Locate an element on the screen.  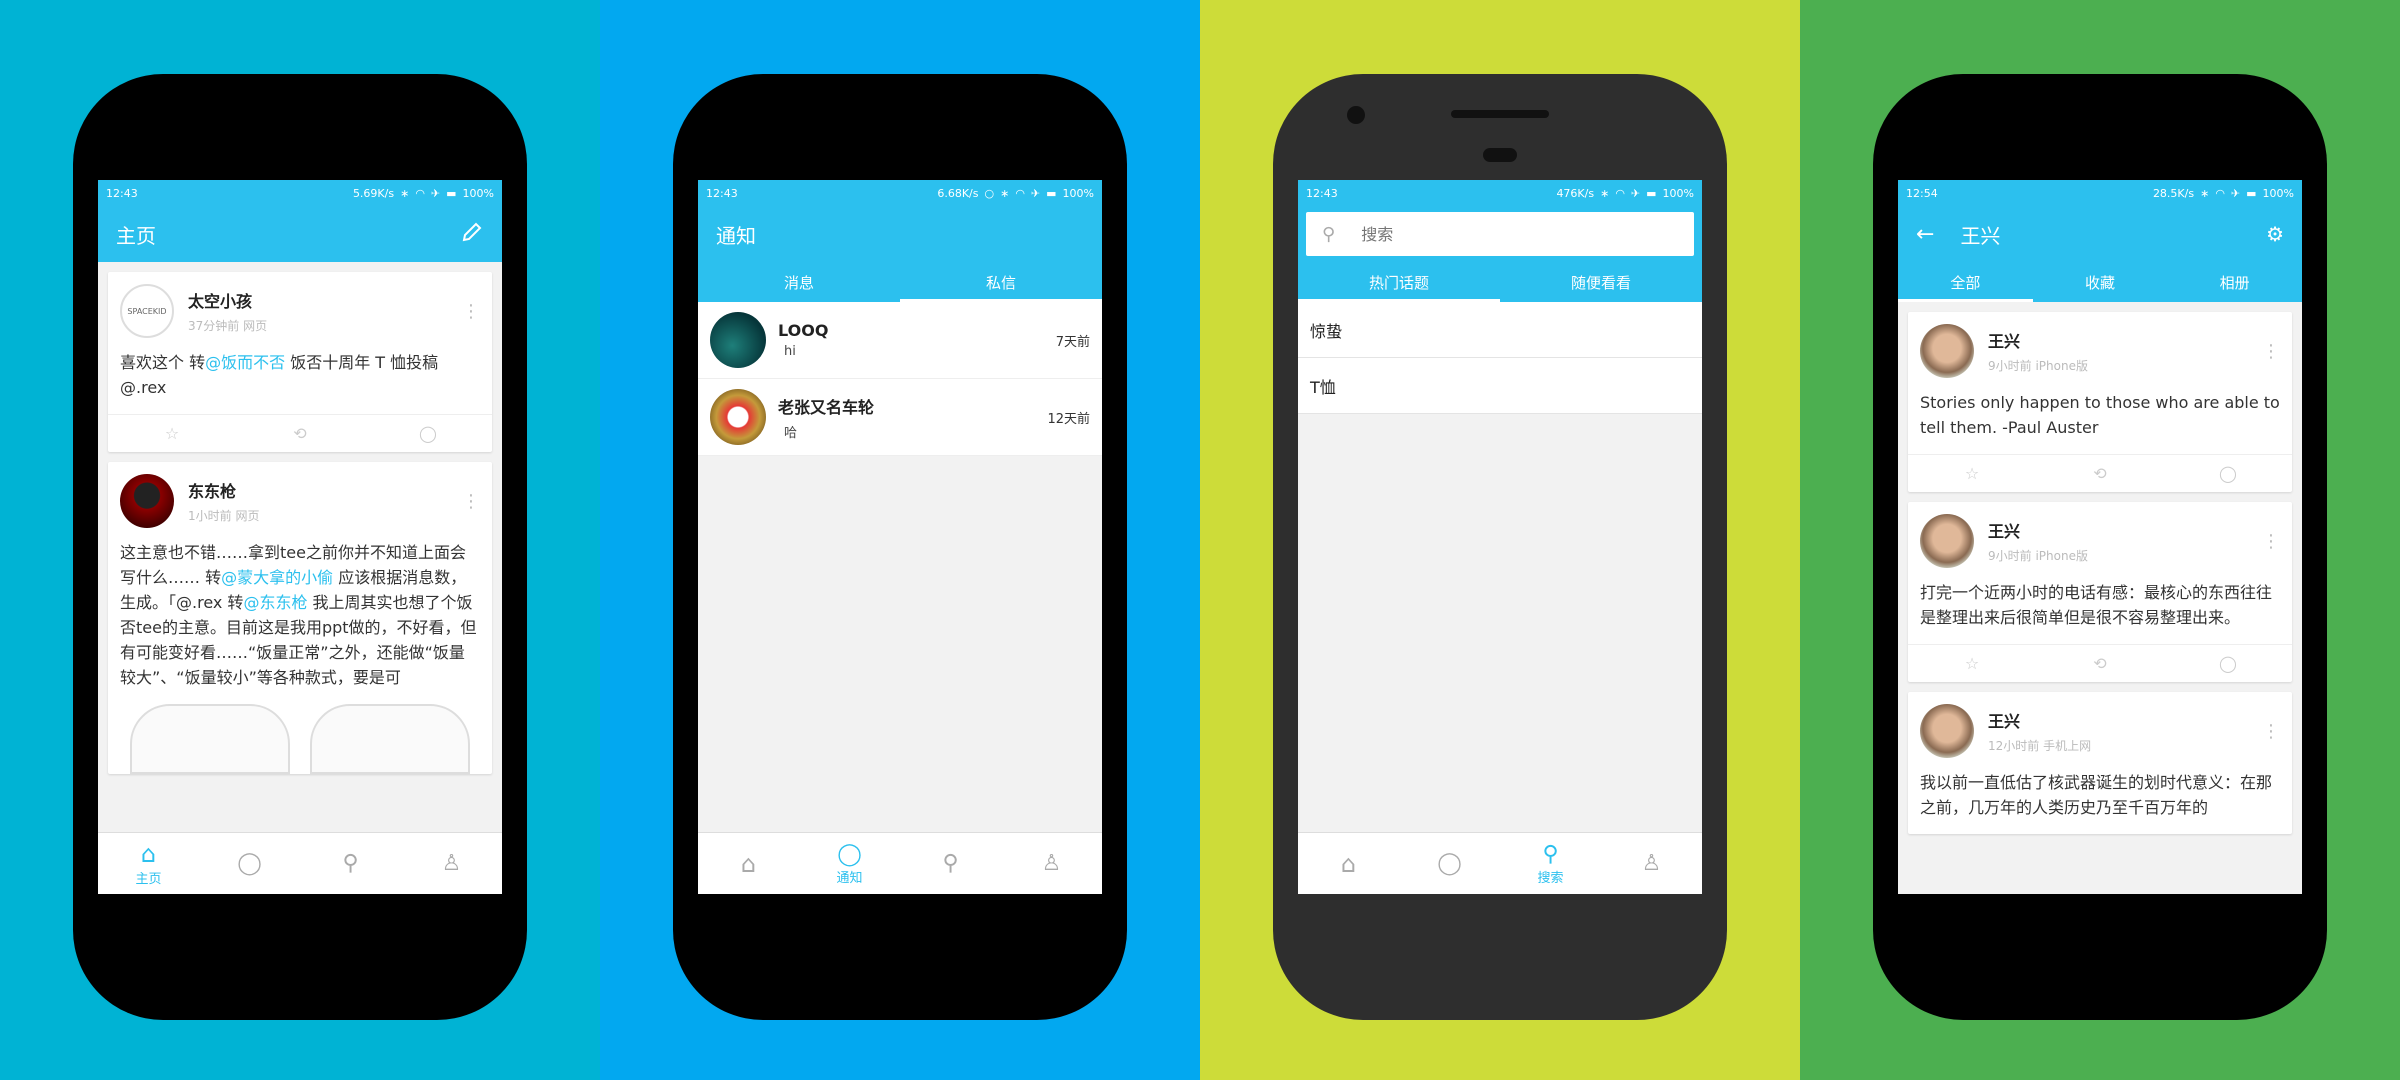
tab-bar: 消息 私信 is located at coordinates (900, 282).